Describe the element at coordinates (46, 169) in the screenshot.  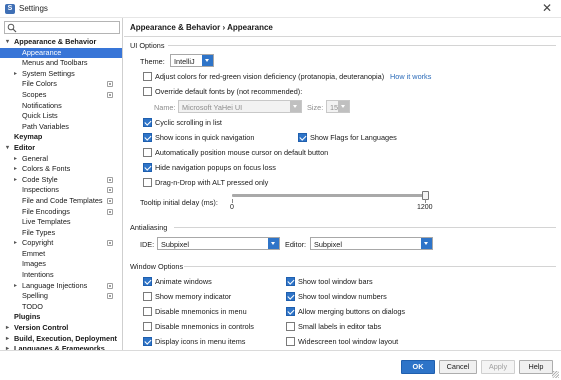
I see `sidebar-item-label: Colors & Fonts` at that location.